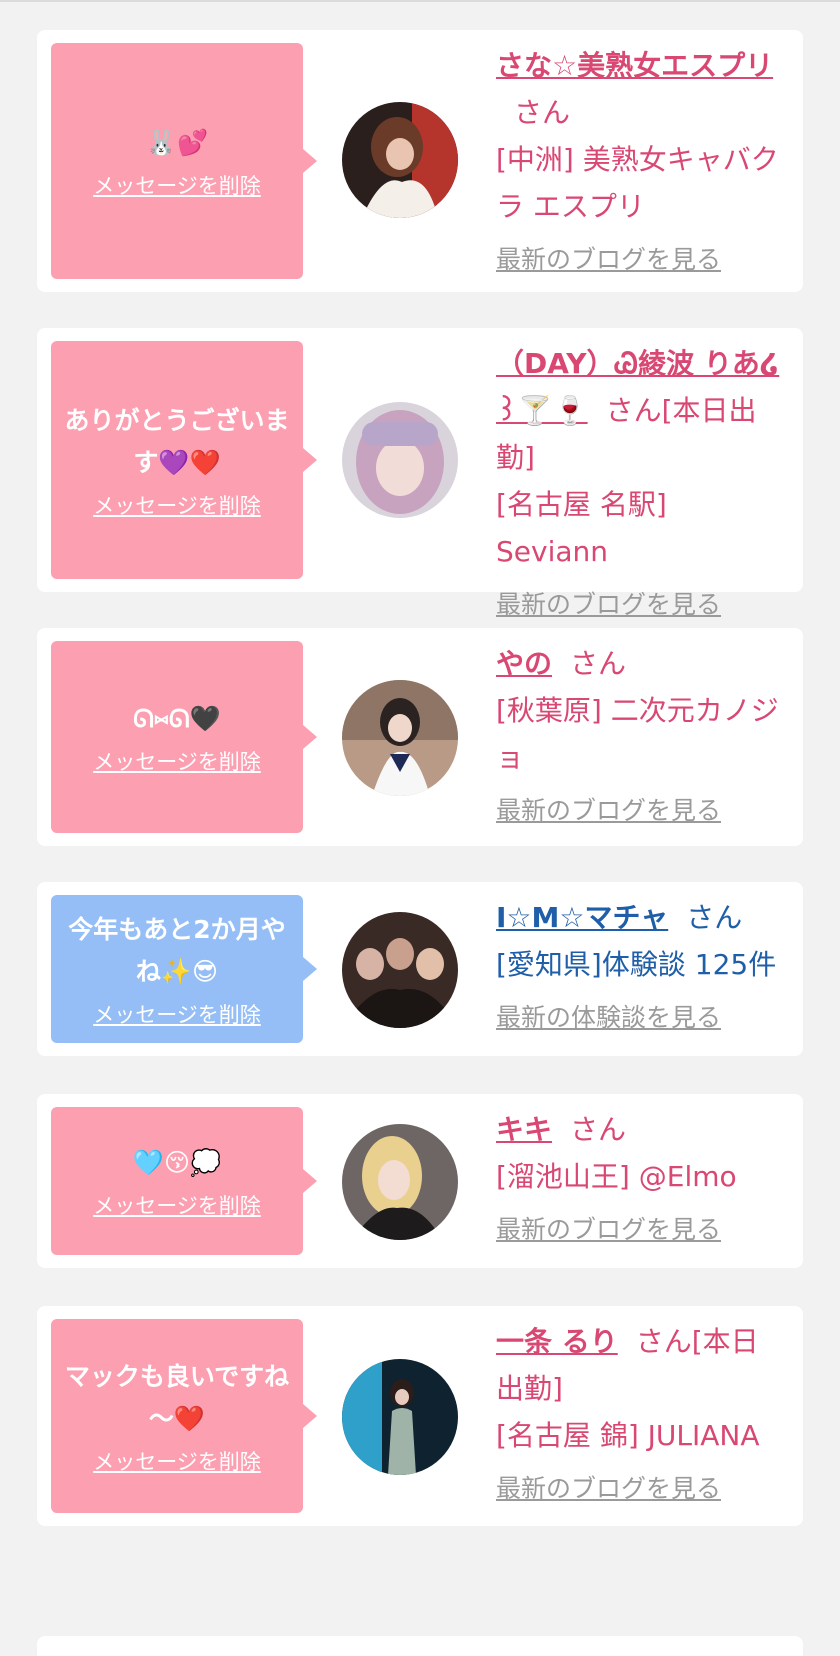 This screenshot has width=840, height=1656. What do you see at coordinates (420, 1646) in the screenshot?
I see `next-message-card` at bounding box center [420, 1646].